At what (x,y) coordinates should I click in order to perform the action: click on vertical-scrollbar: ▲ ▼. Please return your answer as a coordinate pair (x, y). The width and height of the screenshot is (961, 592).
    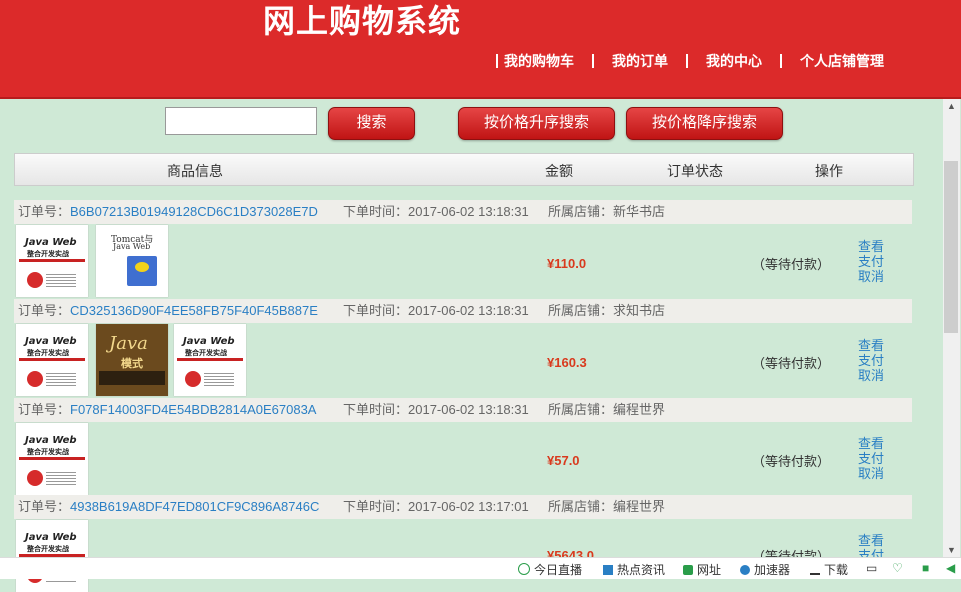
    Looking at the image, I should click on (951, 328).